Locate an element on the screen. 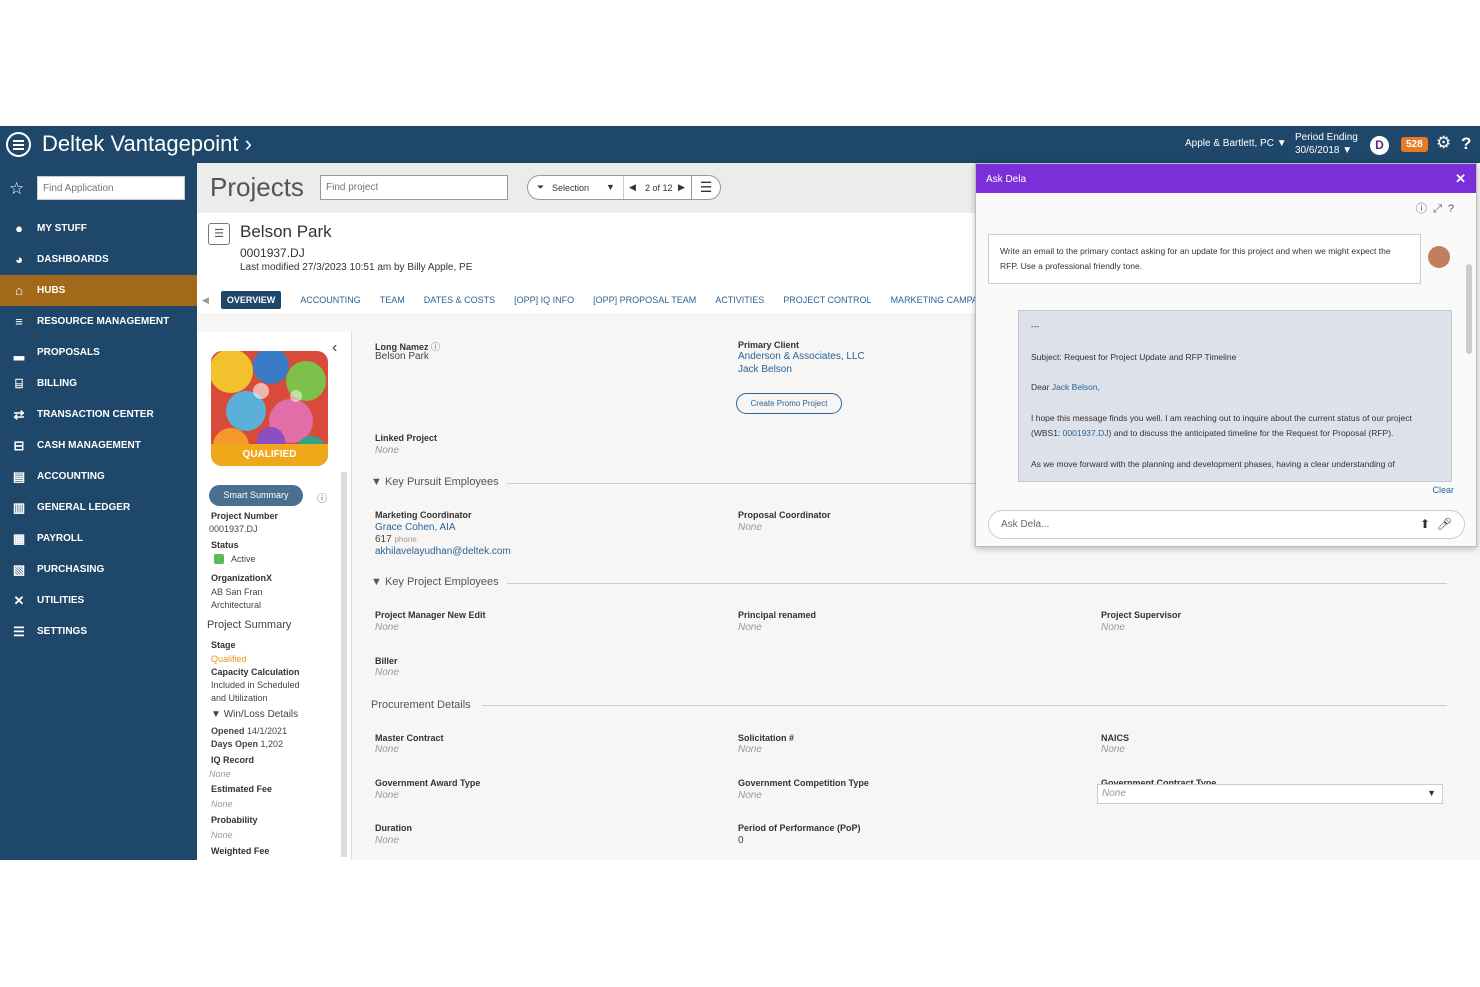 This screenshot has height=987, width=1480. linked-project-label: Linked Project is located at coordinates (406, 438).